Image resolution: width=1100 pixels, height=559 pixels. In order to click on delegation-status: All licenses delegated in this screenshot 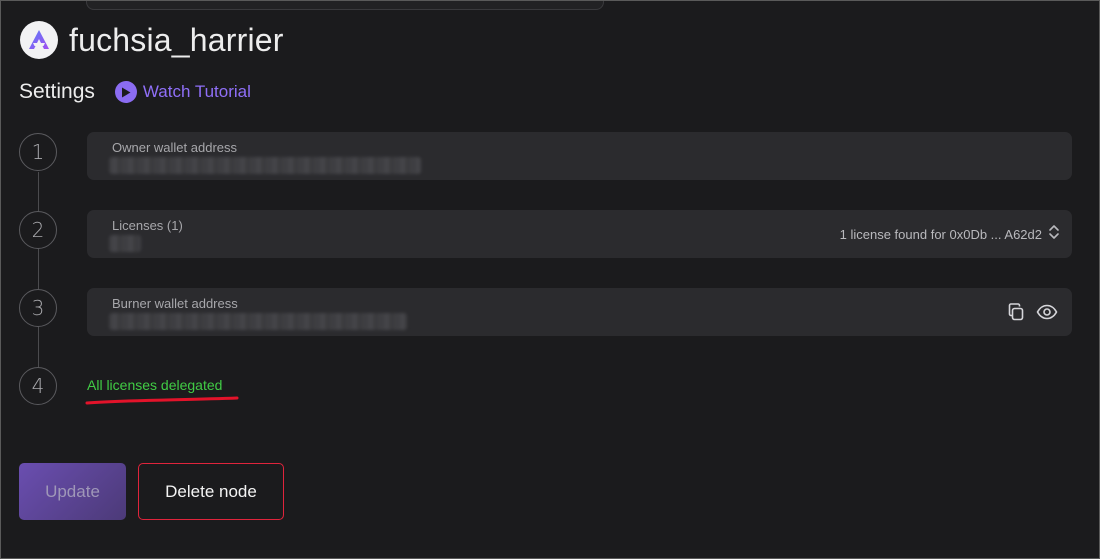, I will do `click(155, 385)`.